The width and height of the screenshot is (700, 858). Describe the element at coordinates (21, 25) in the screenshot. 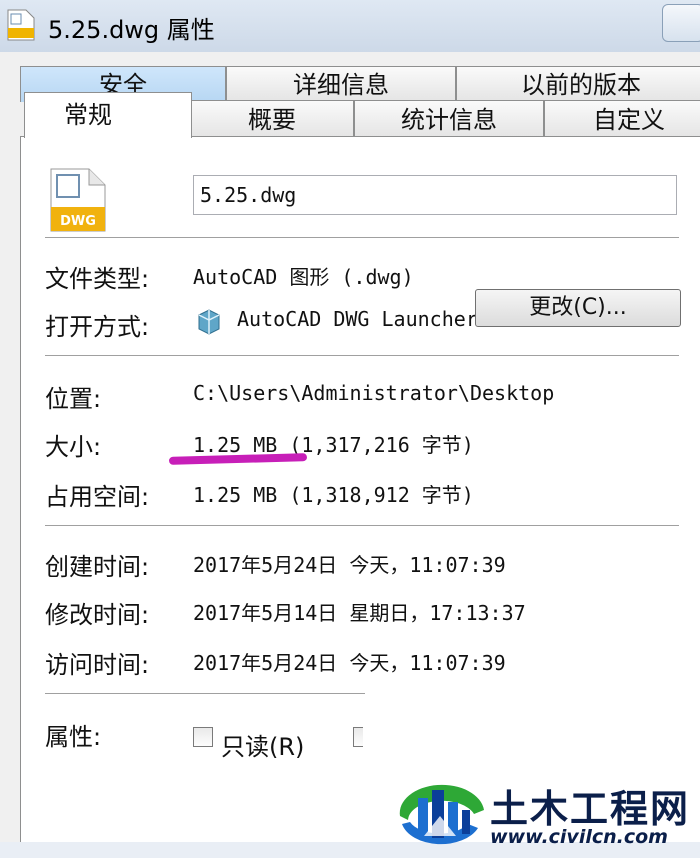

I see `dwg-file-icon` at that location.